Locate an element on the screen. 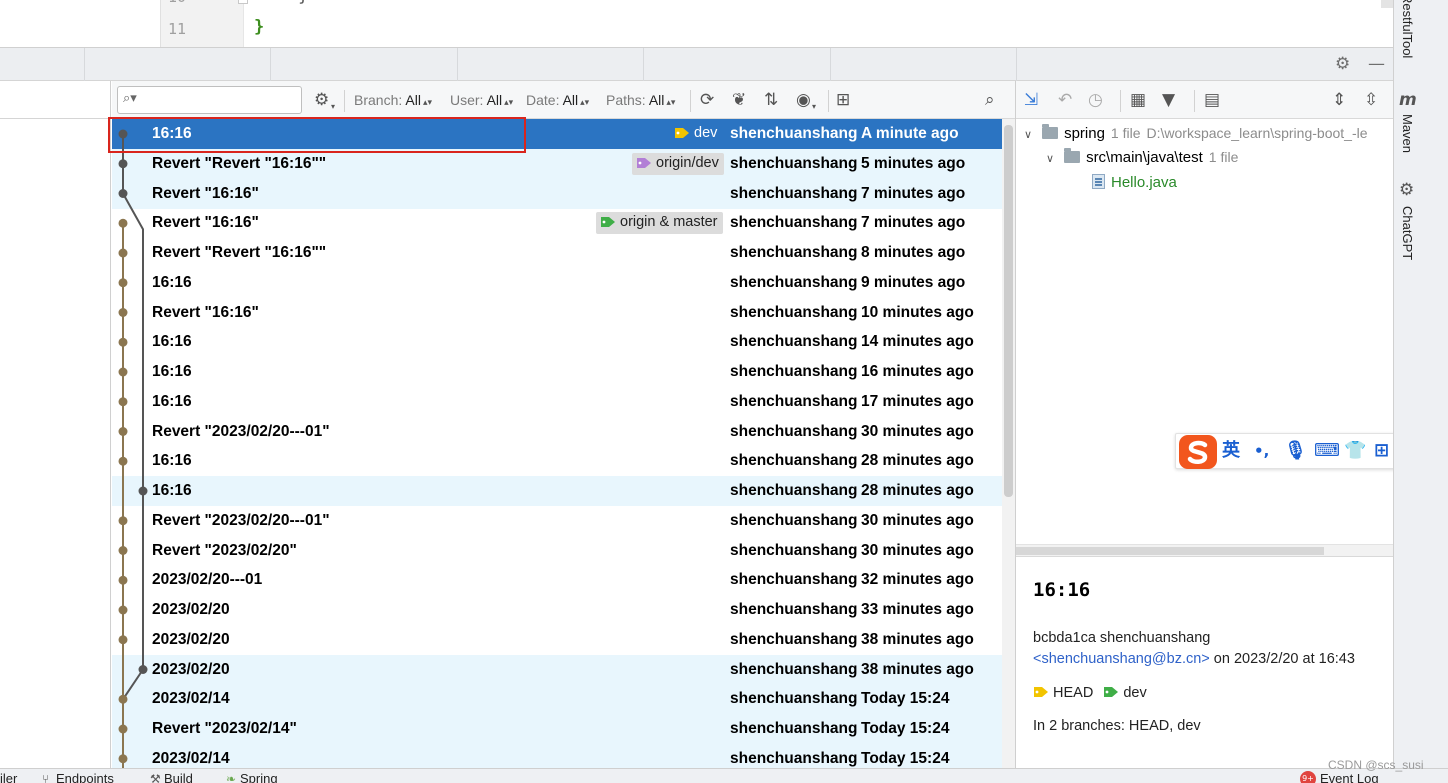  compare-icon: ⇲ is located at coordinates (1031, 100).